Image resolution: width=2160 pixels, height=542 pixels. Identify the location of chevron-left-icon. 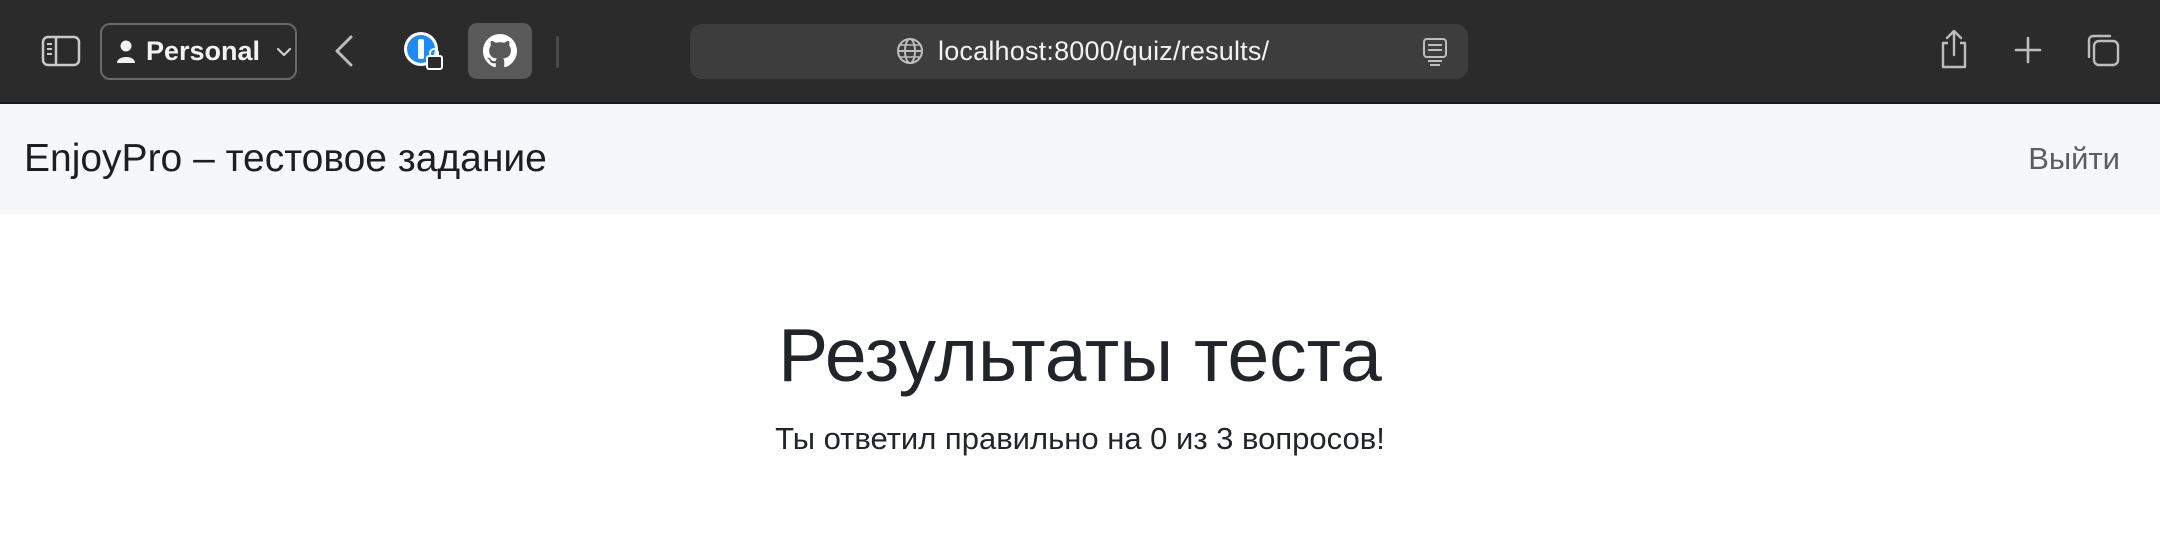
(344, 51).